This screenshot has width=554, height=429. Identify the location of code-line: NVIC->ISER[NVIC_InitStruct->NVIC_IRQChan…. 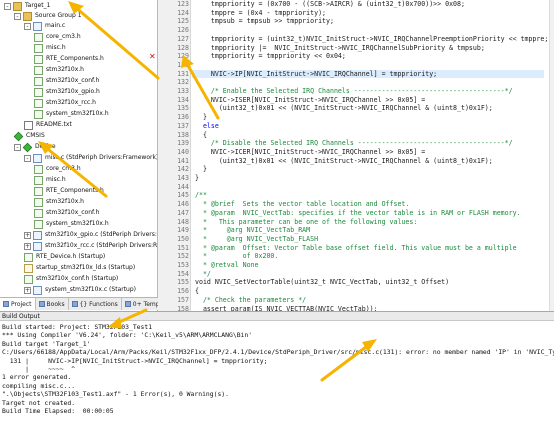
(310, 100).